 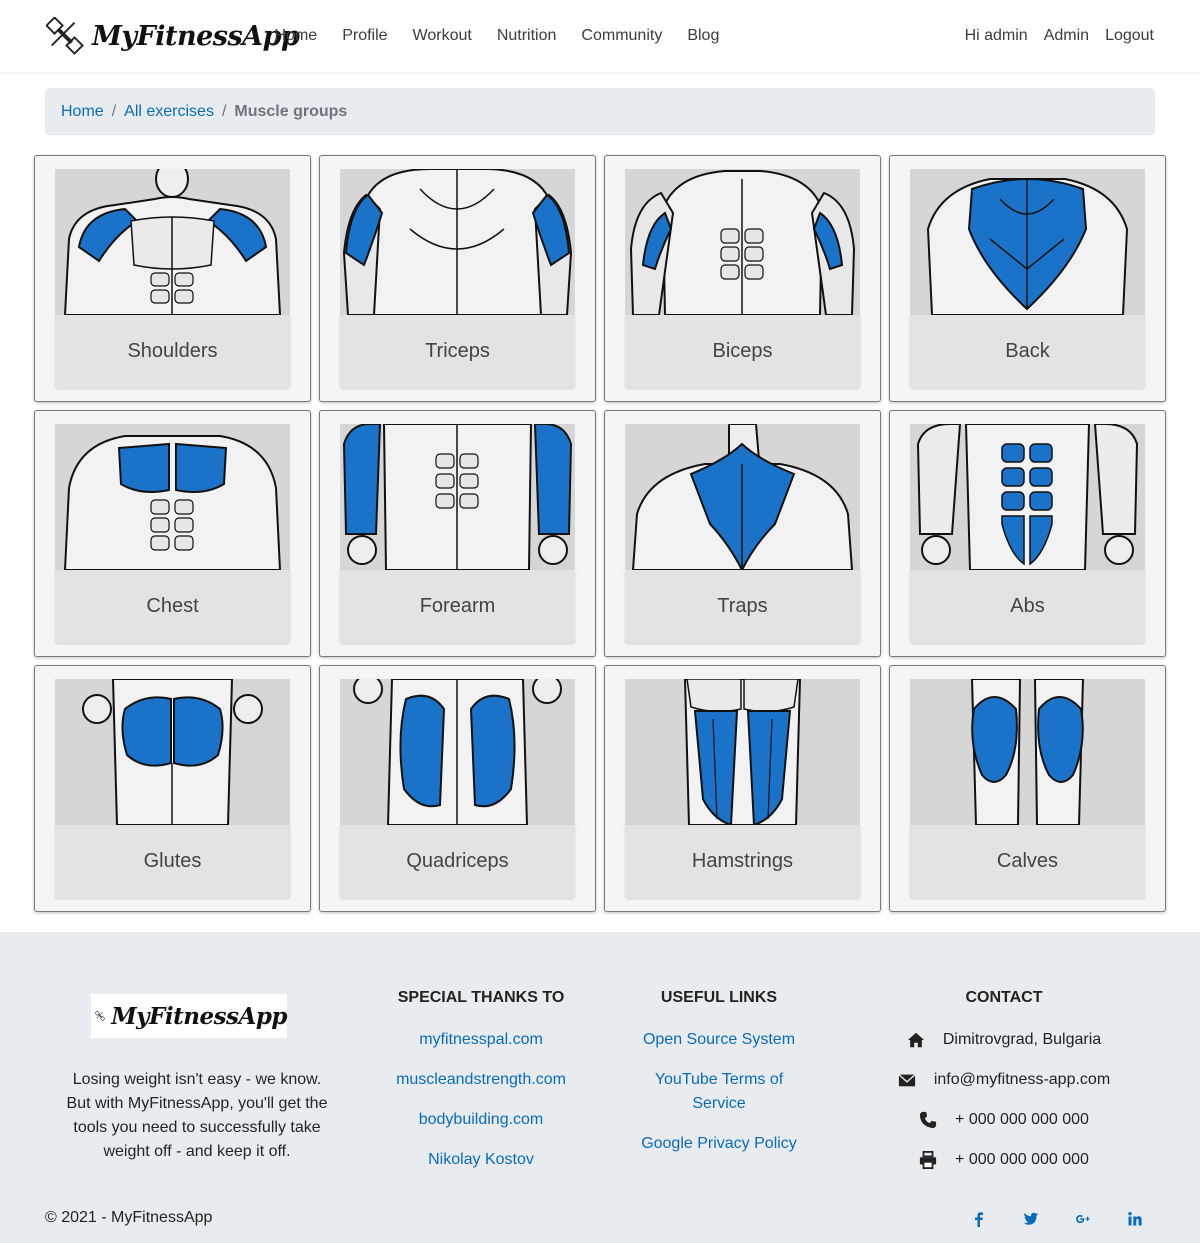 I want to click on muscle-card-chest: Chest, so click(x=172, y=533).